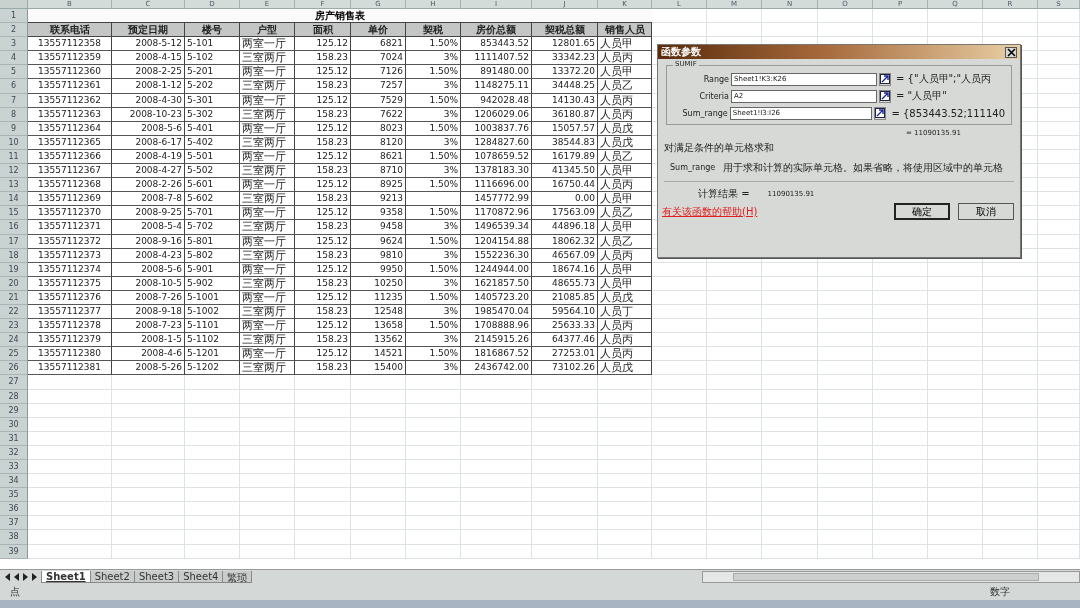  What do you see at coordinates (719, 148) in the screenshot?
I see `function-description: 对满足条件的单元格求和` at bounding box center [719, 148].